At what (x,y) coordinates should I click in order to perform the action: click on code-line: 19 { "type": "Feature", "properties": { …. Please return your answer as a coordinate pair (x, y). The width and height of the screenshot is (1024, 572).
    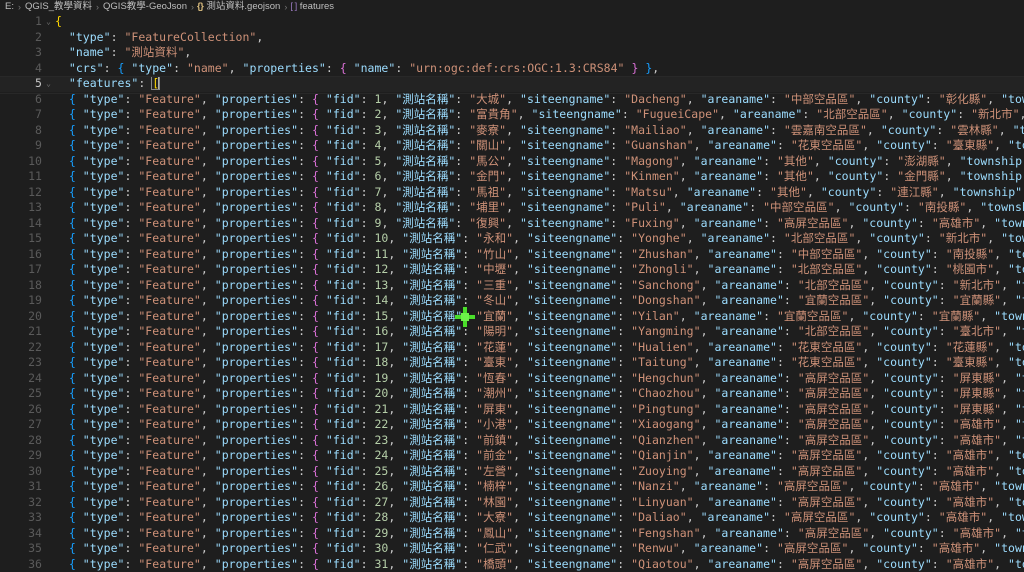
    Looking at the image, I should click on (512, 301).